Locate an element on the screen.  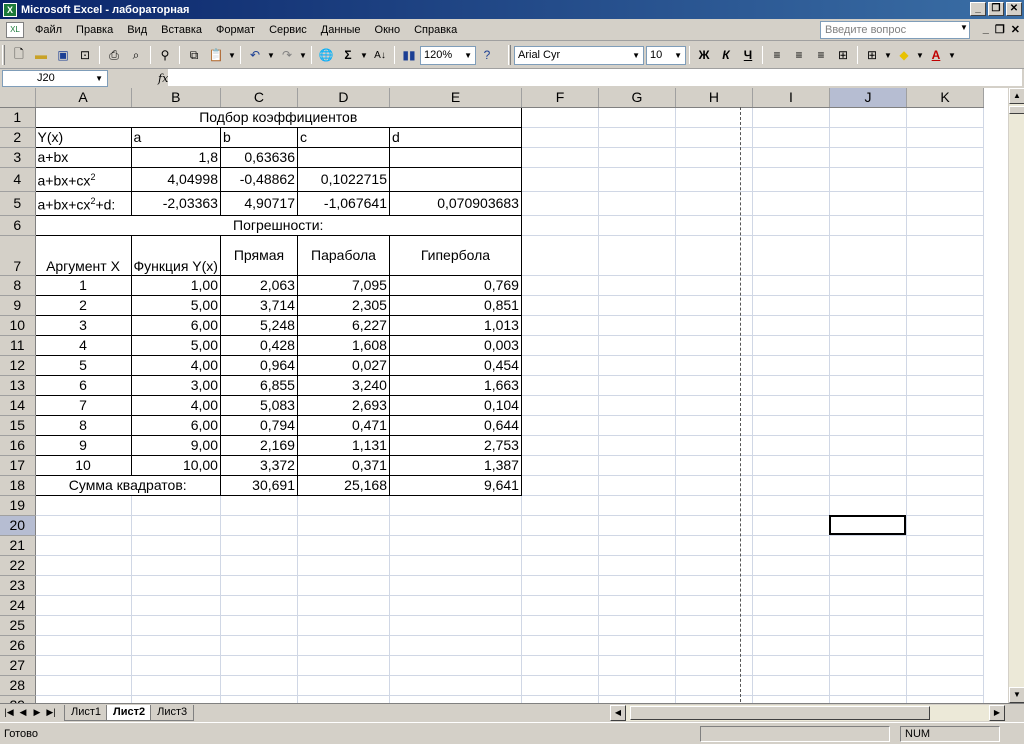
cell: 6,227 is located at coordinates (343, 325).